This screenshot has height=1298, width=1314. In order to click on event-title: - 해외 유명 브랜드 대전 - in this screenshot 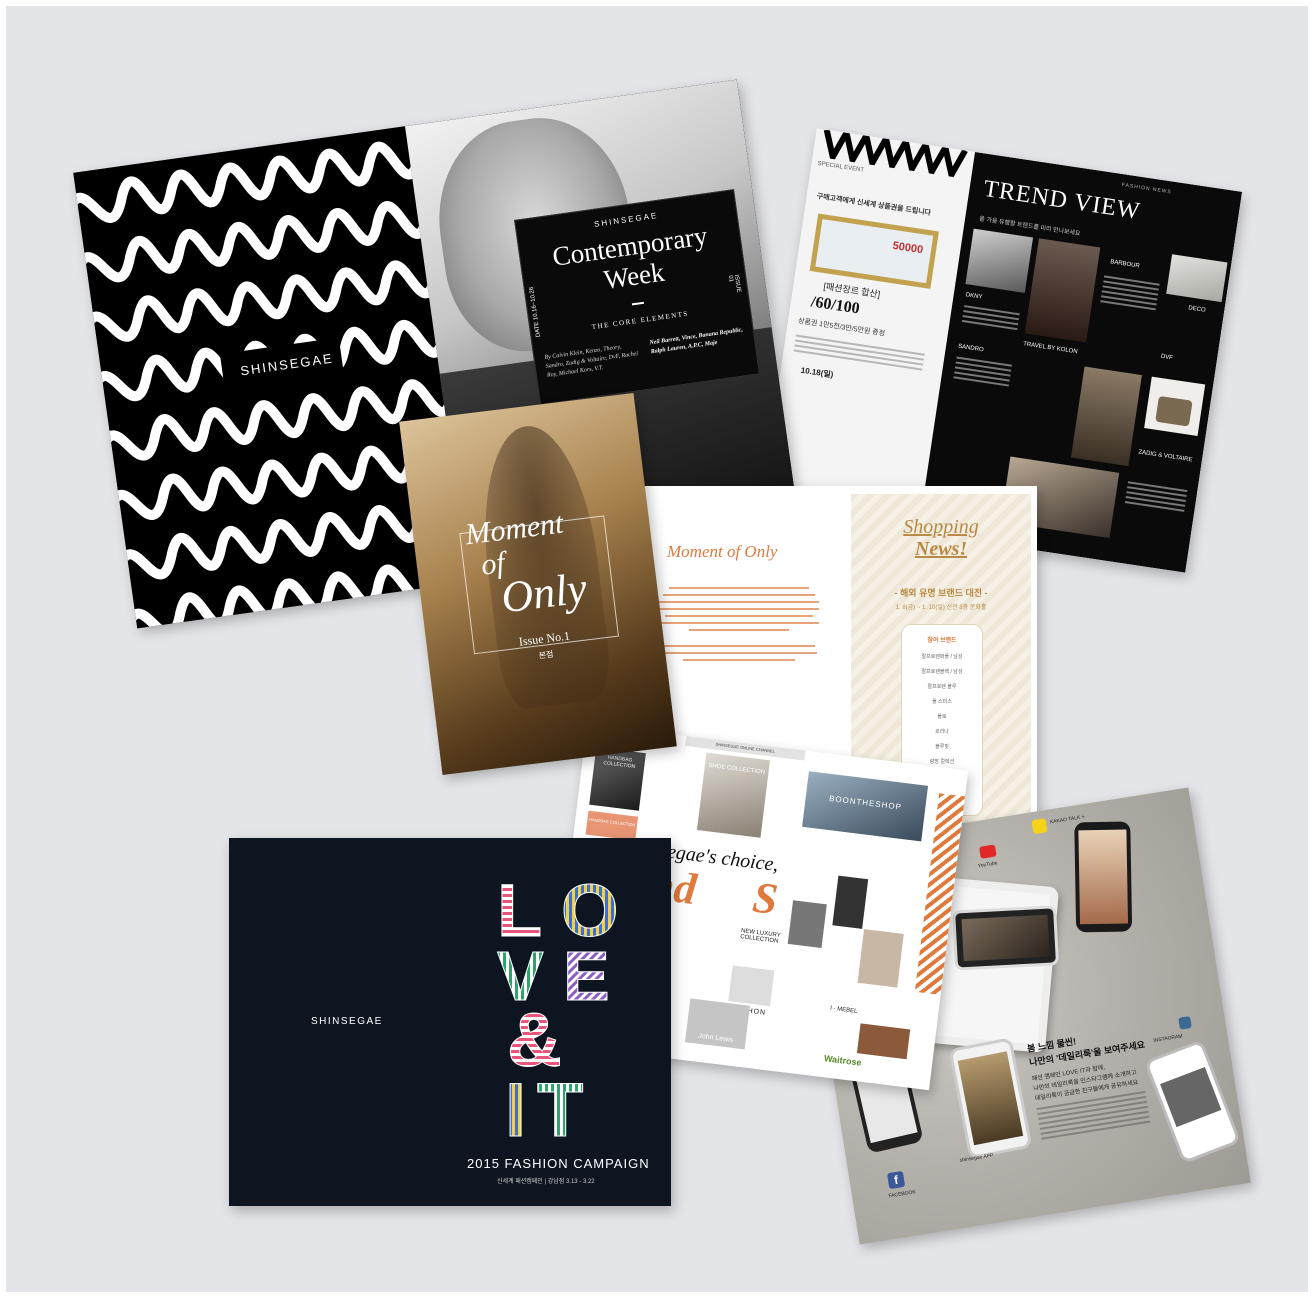, I will do `click(941, 593)`.